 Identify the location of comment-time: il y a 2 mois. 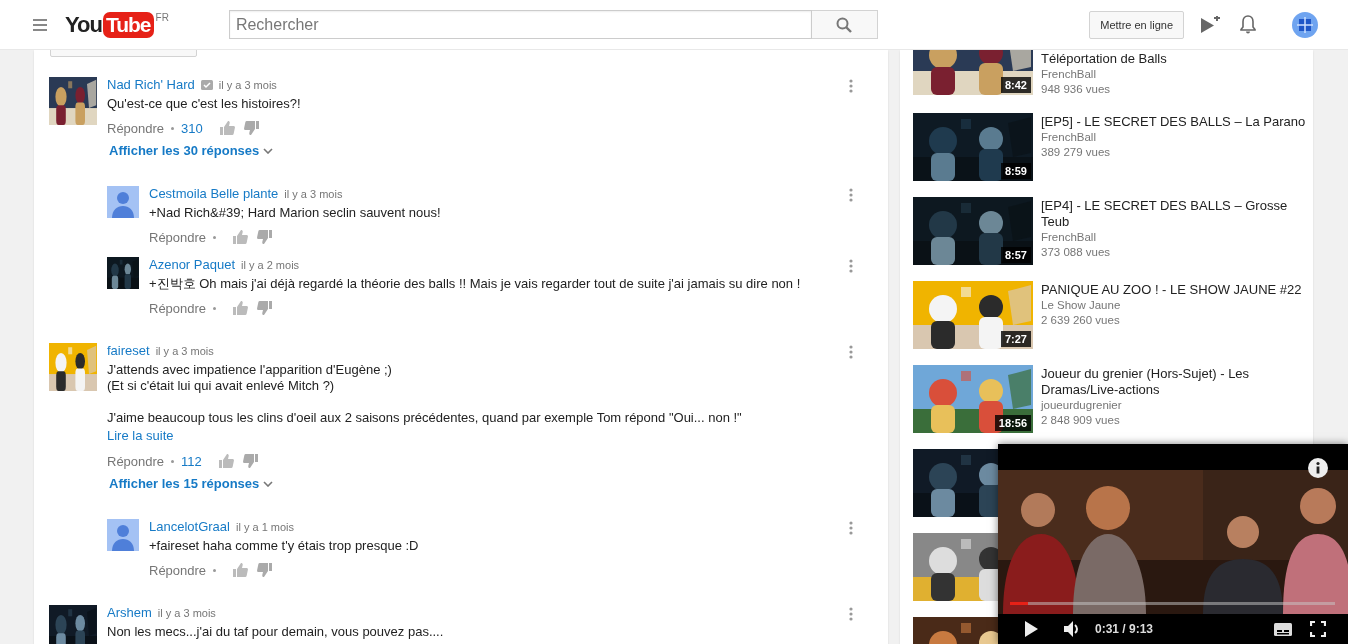
(270, 265).